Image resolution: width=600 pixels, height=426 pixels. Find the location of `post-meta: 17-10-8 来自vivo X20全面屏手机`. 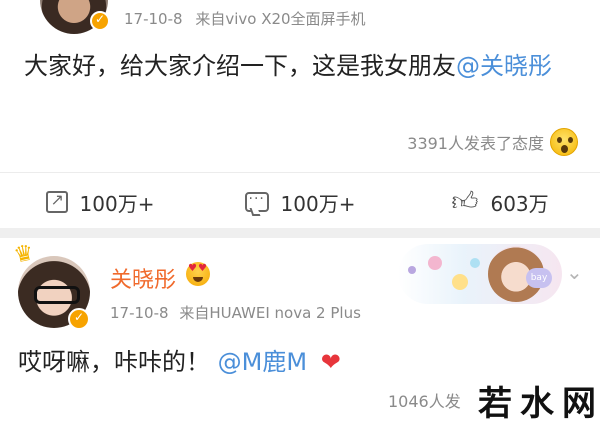

post-meta: 17-10-8 来自vivo X20全面屏手机 is located at coordinates (245, 18).